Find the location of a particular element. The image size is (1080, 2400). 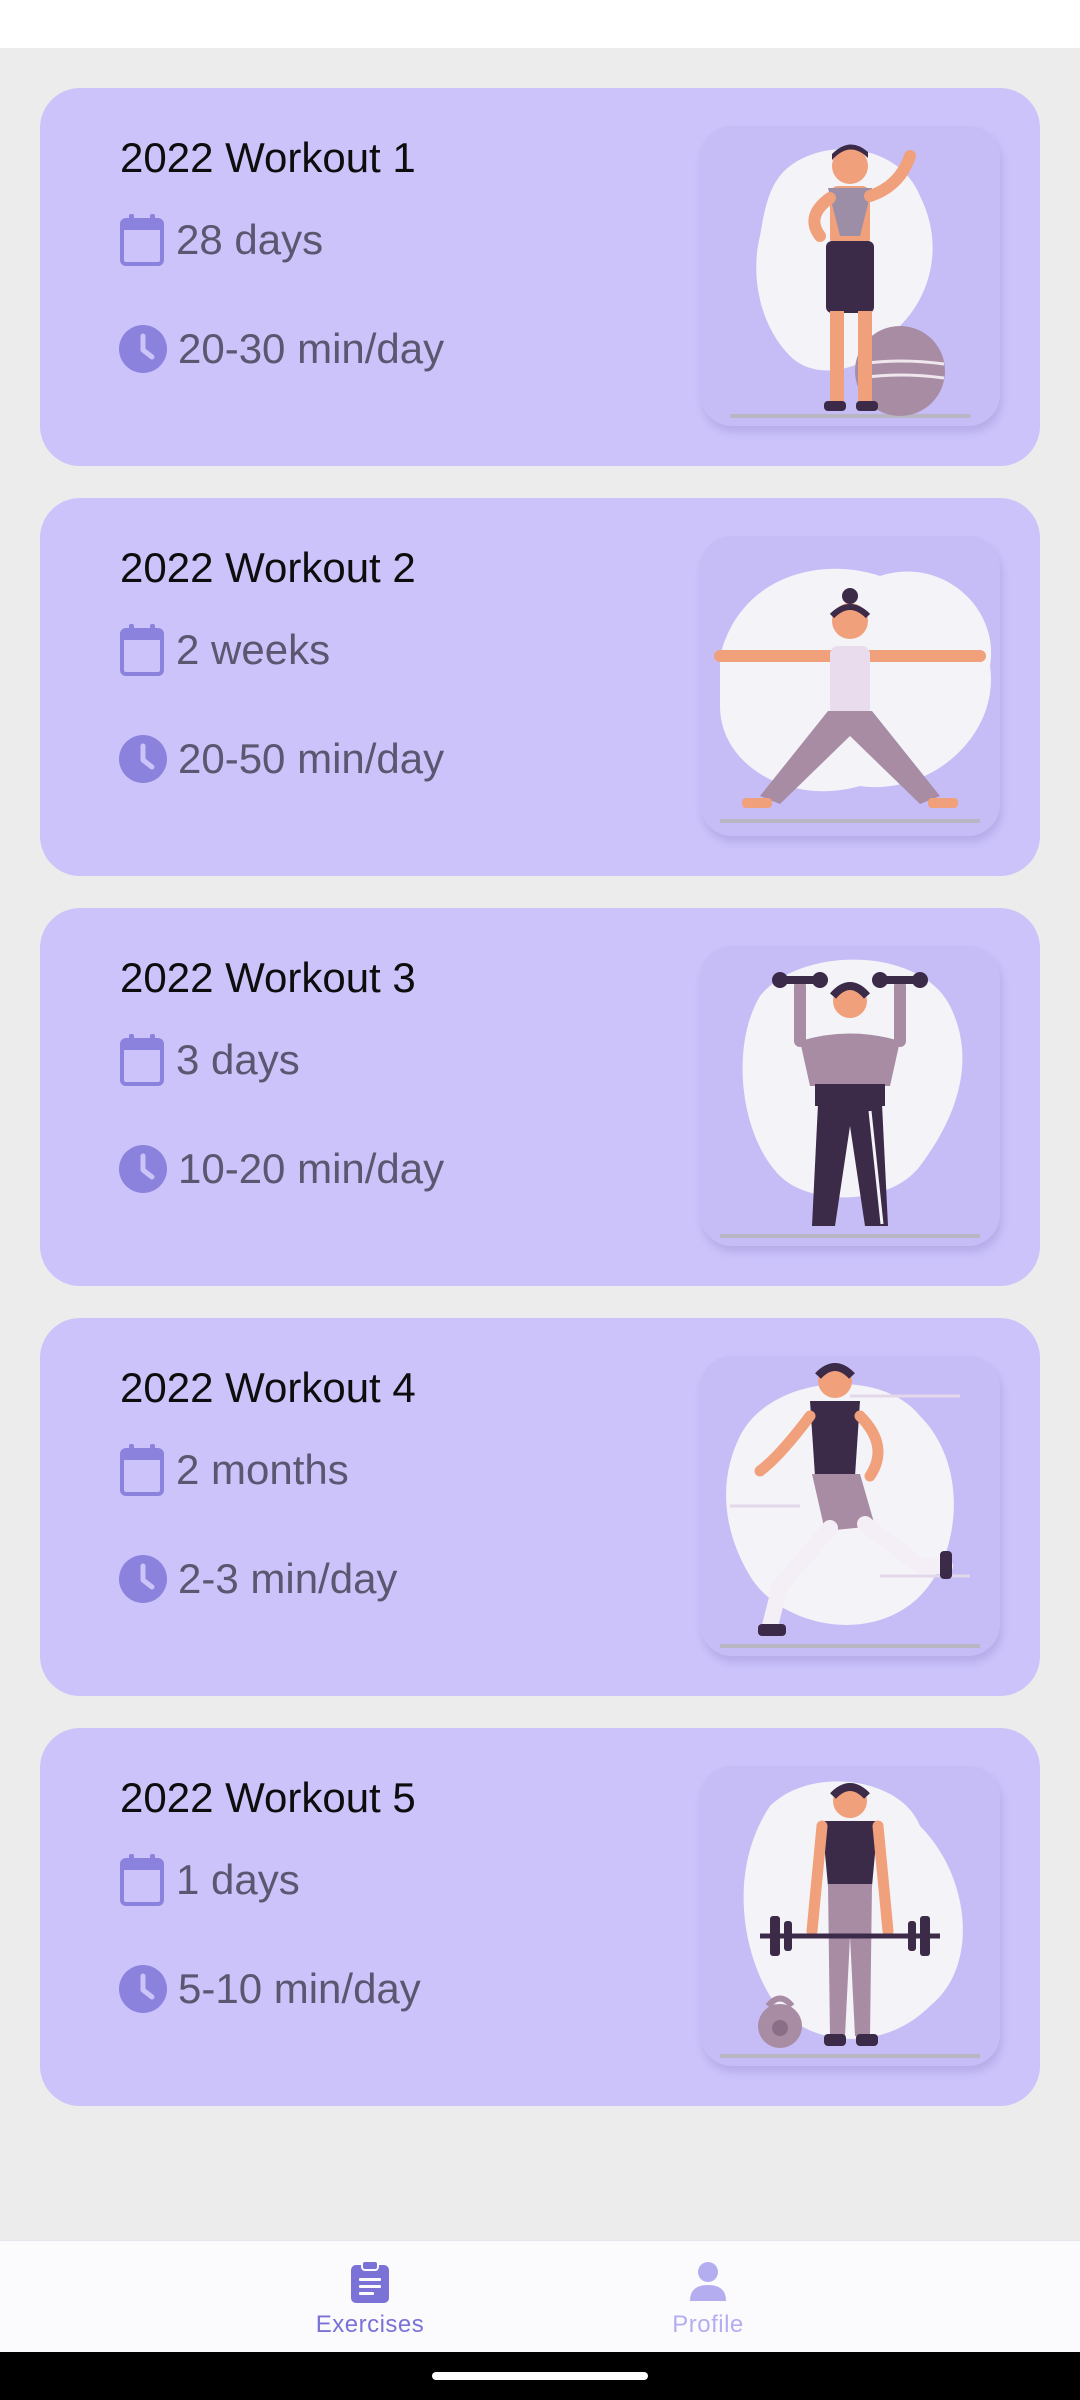

nav-profile: Profile is located at coordinates (708, 2299).